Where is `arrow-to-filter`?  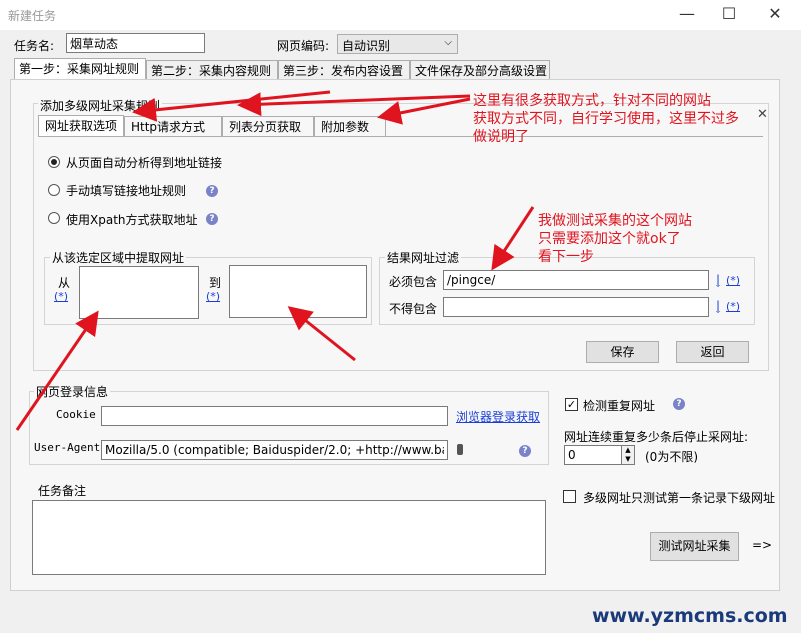
arrow-to-filter is located at coordinates (513, 238).